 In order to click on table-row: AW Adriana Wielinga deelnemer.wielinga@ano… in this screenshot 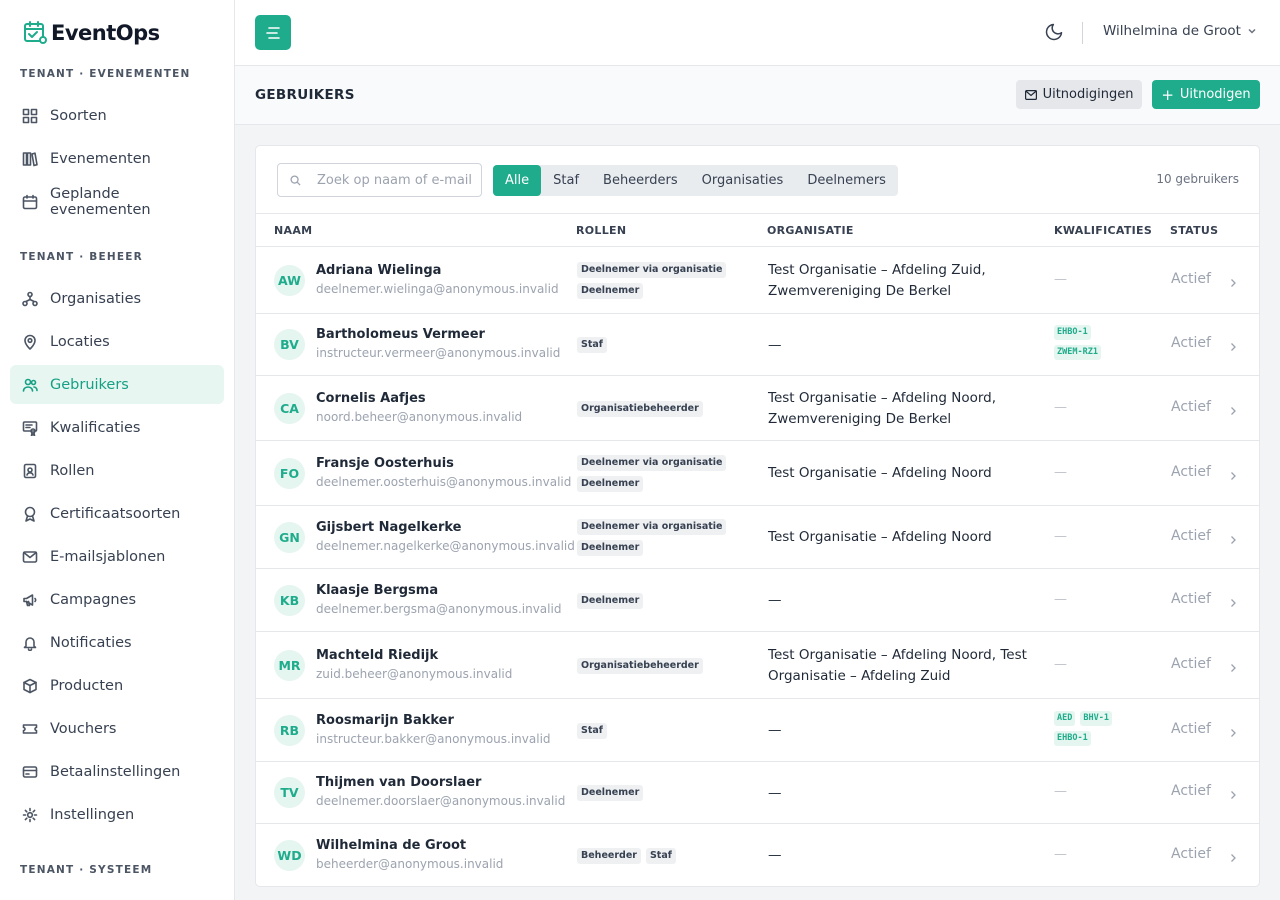, I will do `click(757, 280)`.